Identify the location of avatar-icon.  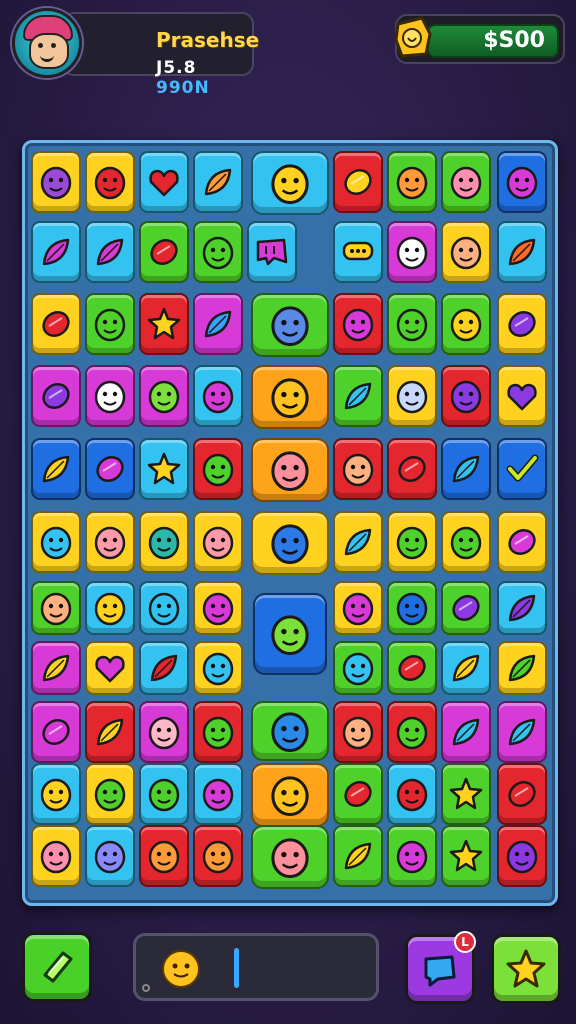
(47, 43).